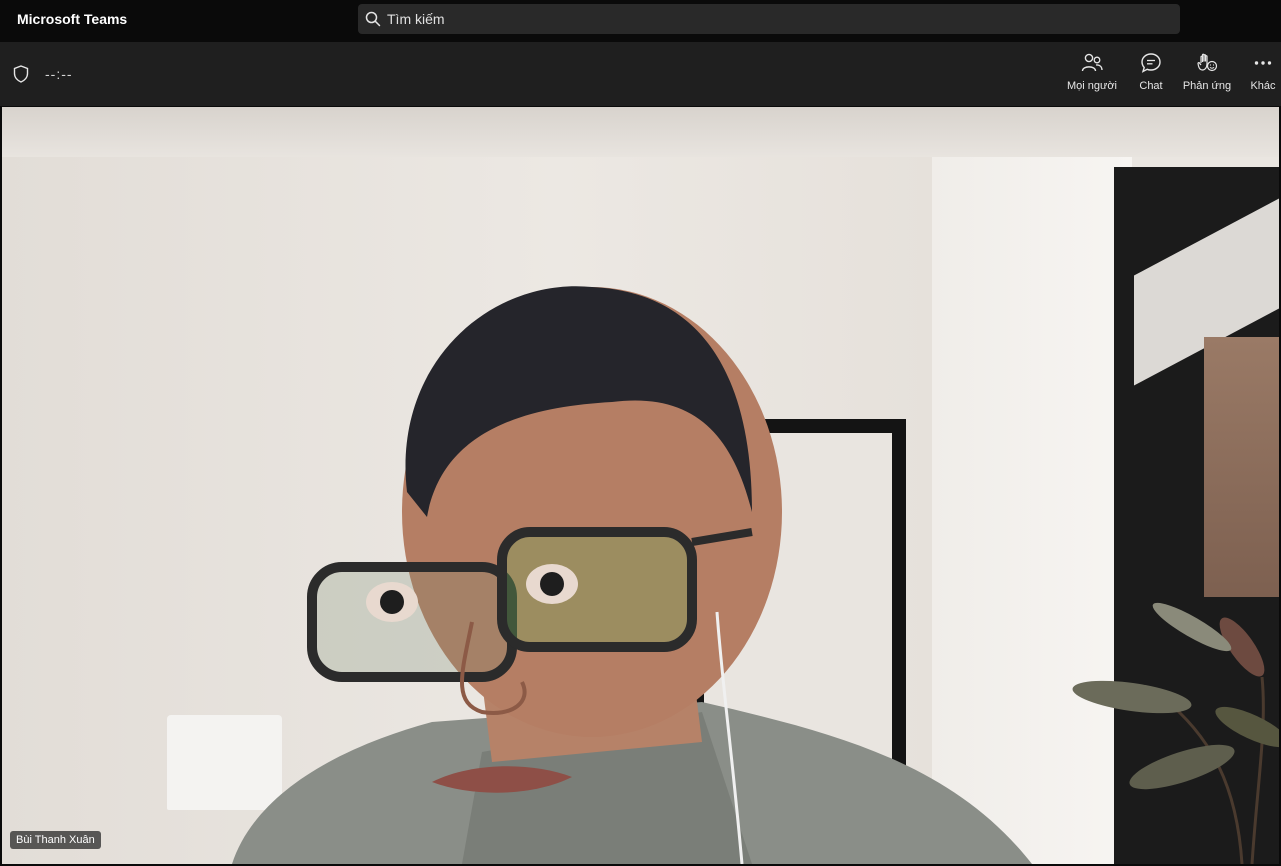  What do you see at coordinates (1207, 75) in the screenshot?
I see `reactions-button: Phản ứng` at bounding box center [1207, 75].